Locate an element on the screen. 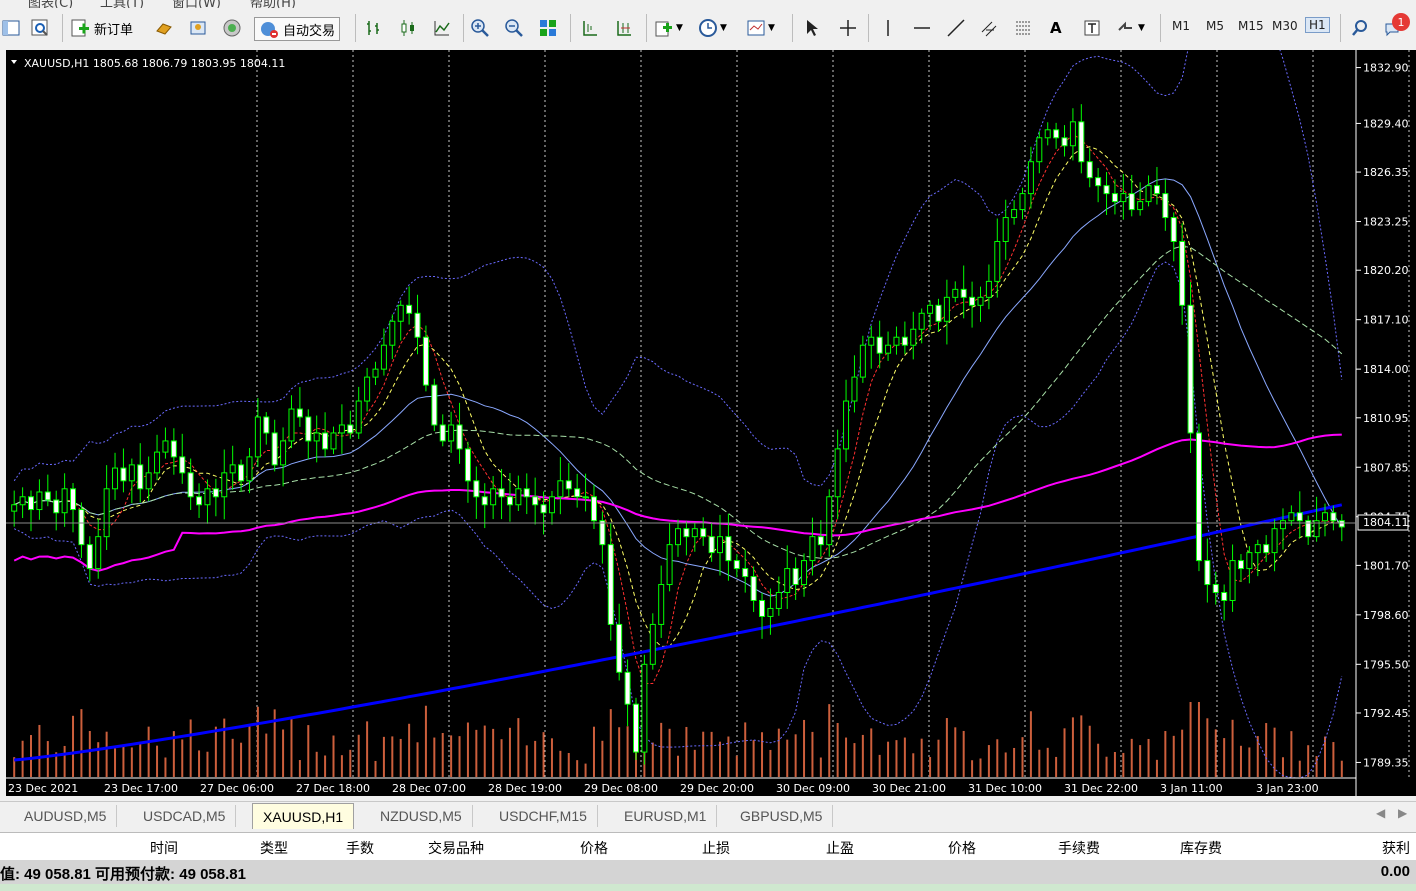  fibonacci-icon is located at coordinates (1024, 28).